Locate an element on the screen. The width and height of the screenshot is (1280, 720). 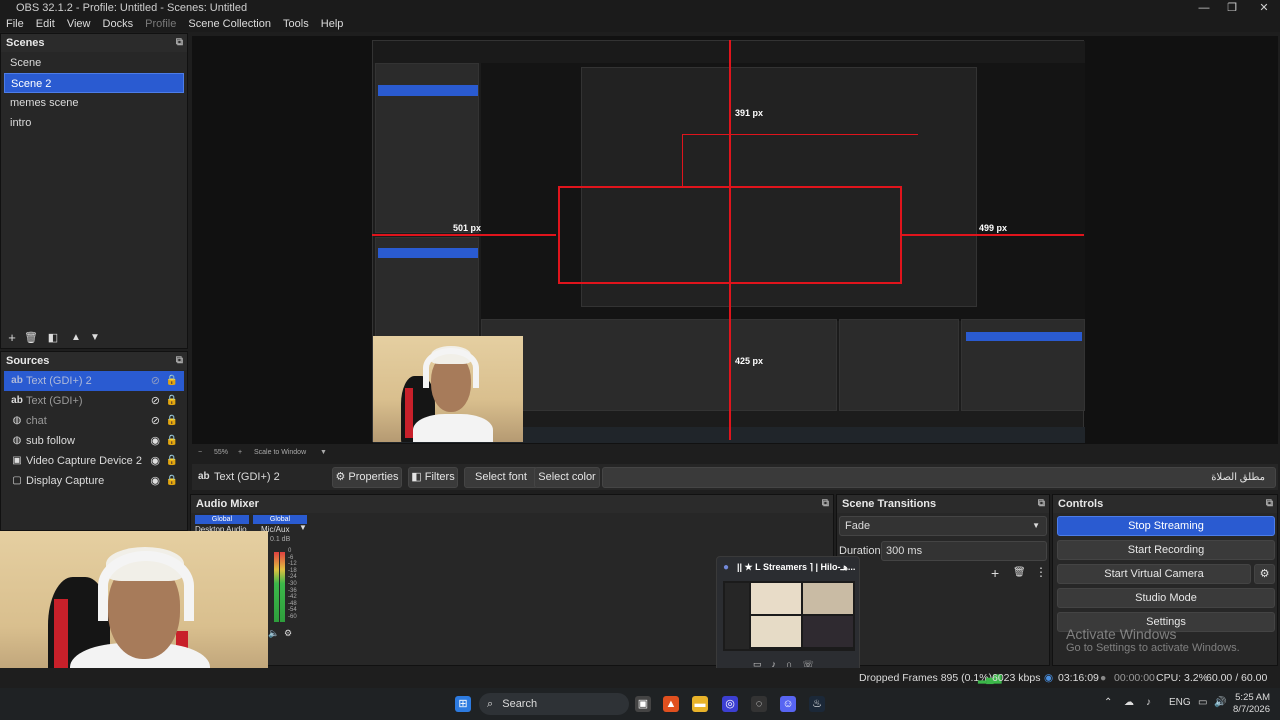
speaker-icon: 🔈 is located at coordinates (273, 633).